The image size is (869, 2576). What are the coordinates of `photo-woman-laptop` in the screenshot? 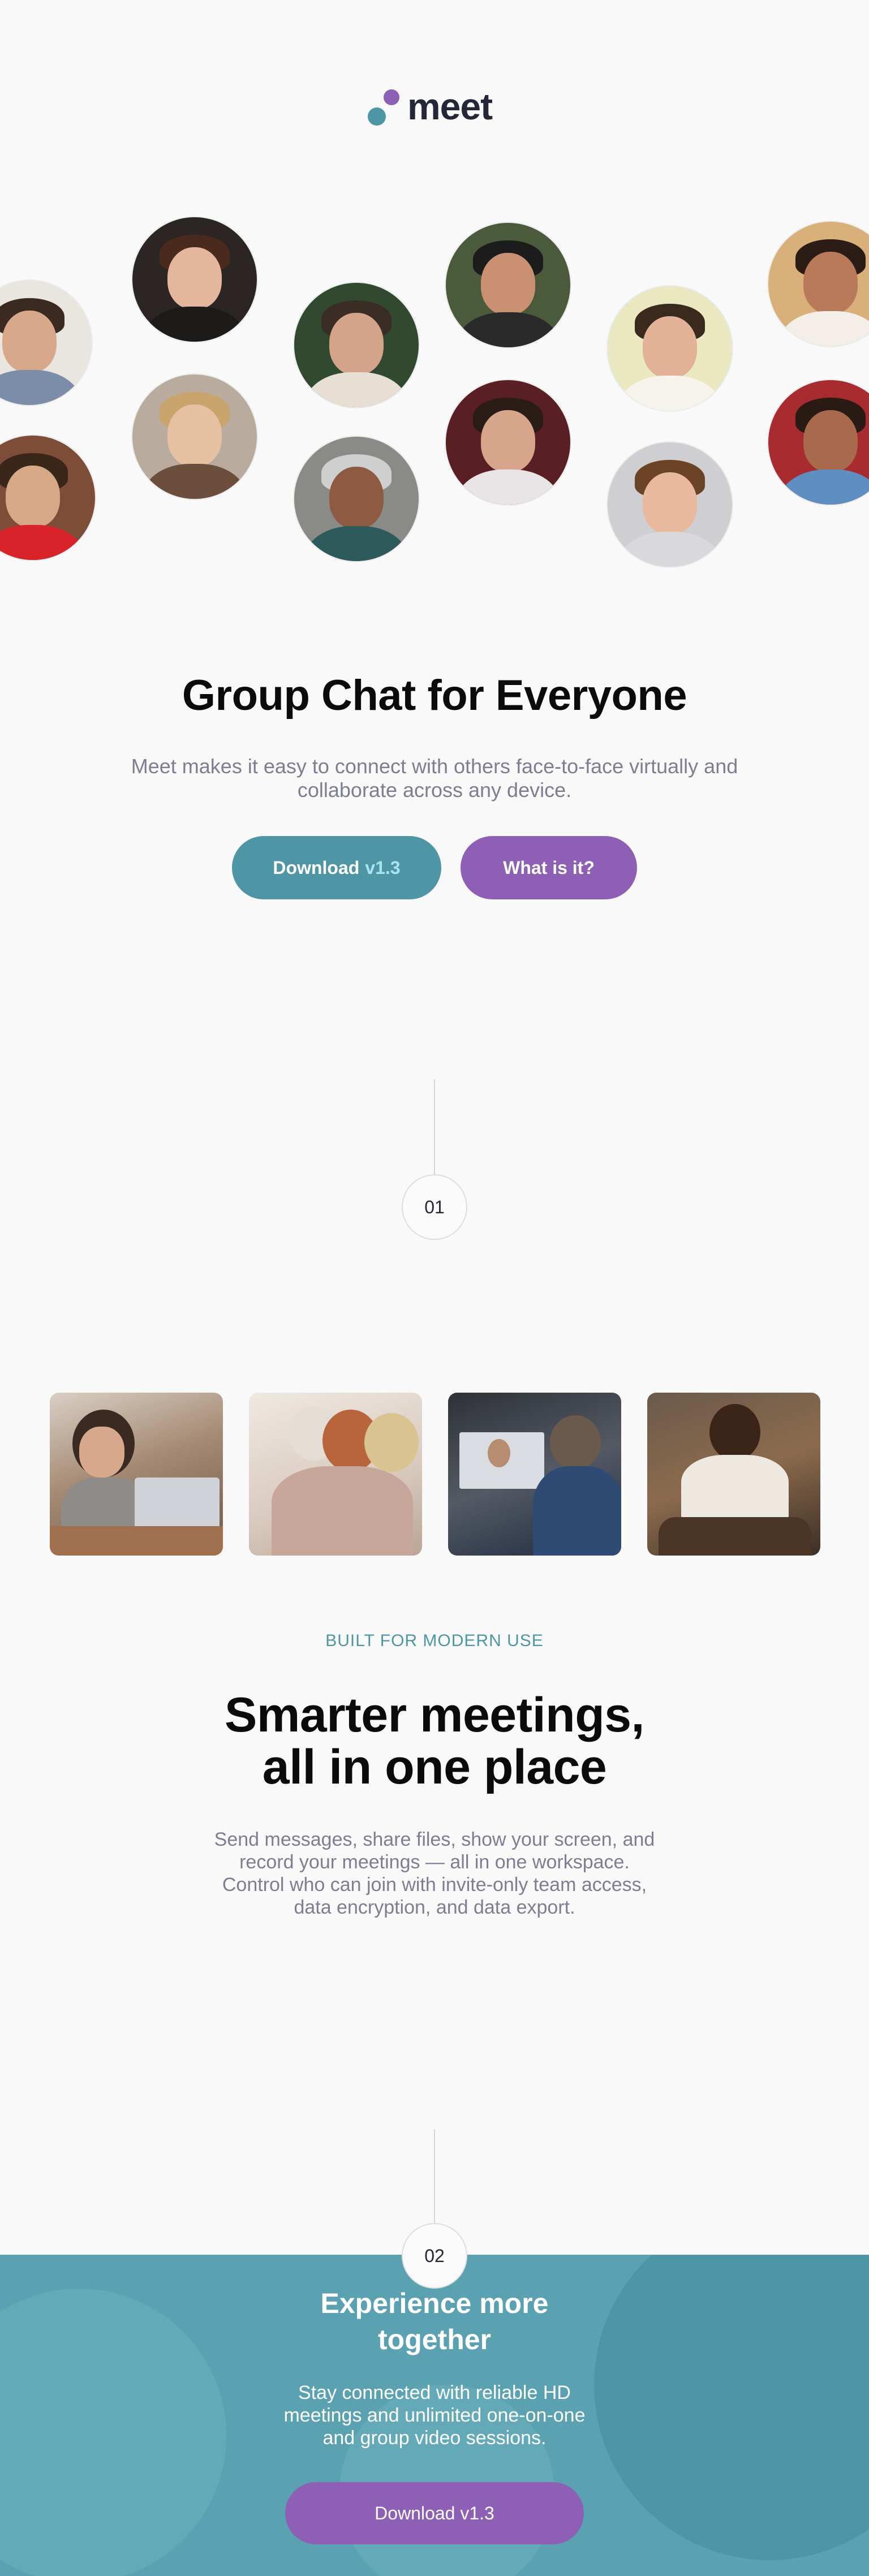 It's located at (136, 1474).